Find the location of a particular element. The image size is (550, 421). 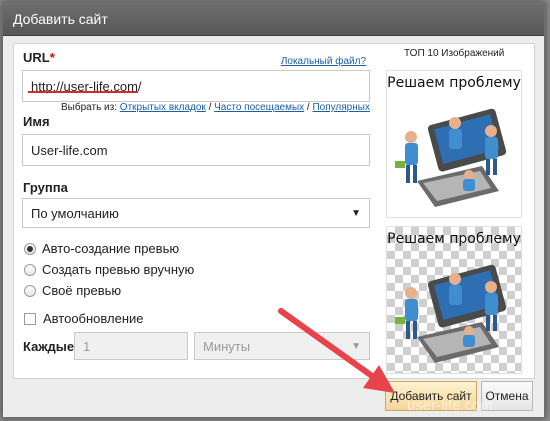

url-label: URL* is located at coordinates (39, 57).